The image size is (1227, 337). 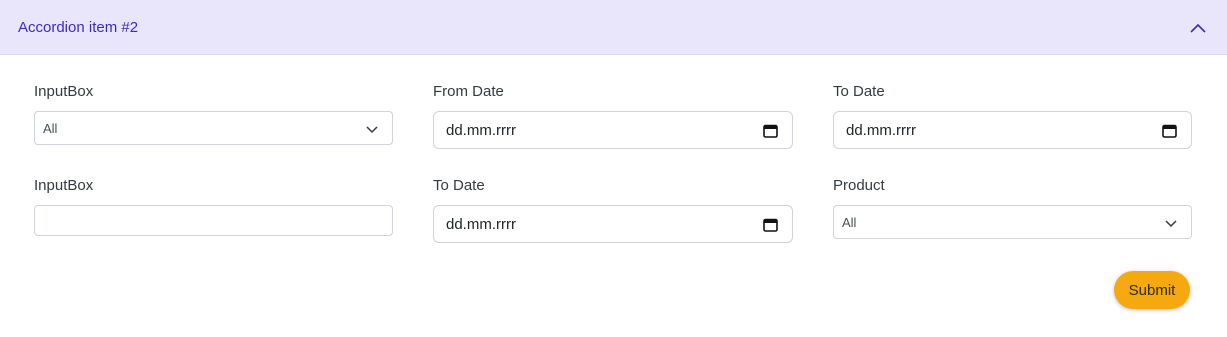 I want to click on to-date-value-1: dd.mm.rrrr, so click(x=881, y=130).